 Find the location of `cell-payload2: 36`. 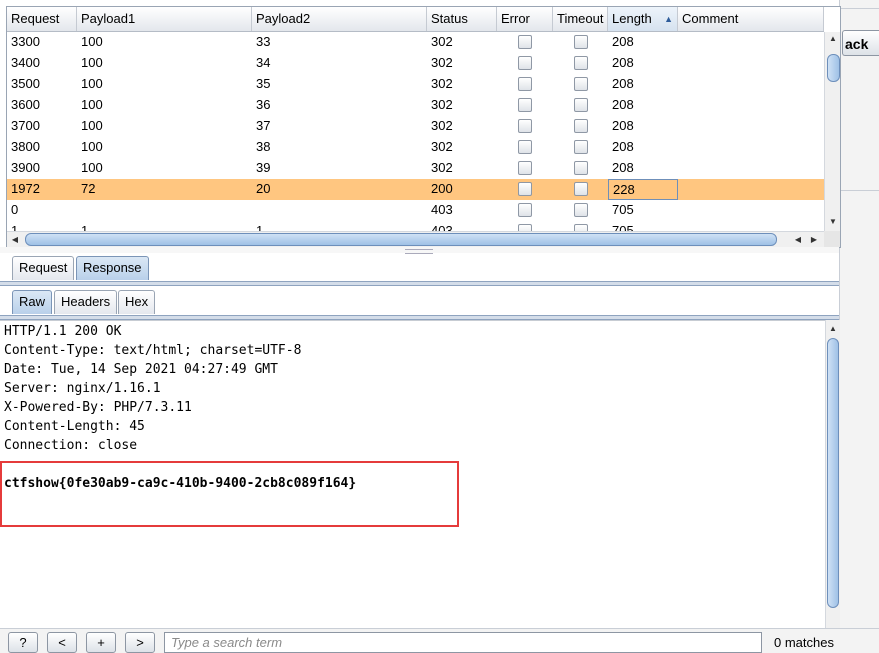

cell-payload2: 36 is located at coordinates (263, 104).